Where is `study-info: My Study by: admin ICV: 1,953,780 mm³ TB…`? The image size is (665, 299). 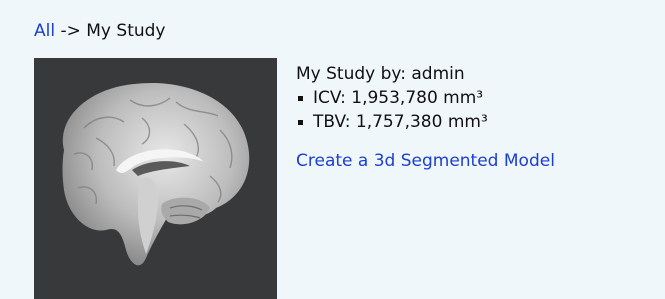
study-info: My Study by: admin ICV: 1,953,780 mm³ TB… is located at coordinates (425, 116).